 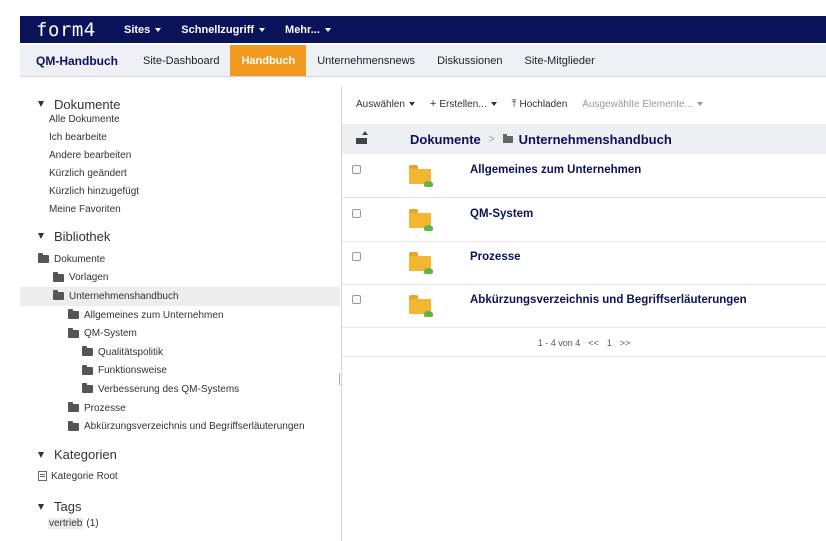 What do you see at coordinates (180, 236) in the screenshot?
I see `library-section-header: Bibliothek` at bounding box center [180, 236].